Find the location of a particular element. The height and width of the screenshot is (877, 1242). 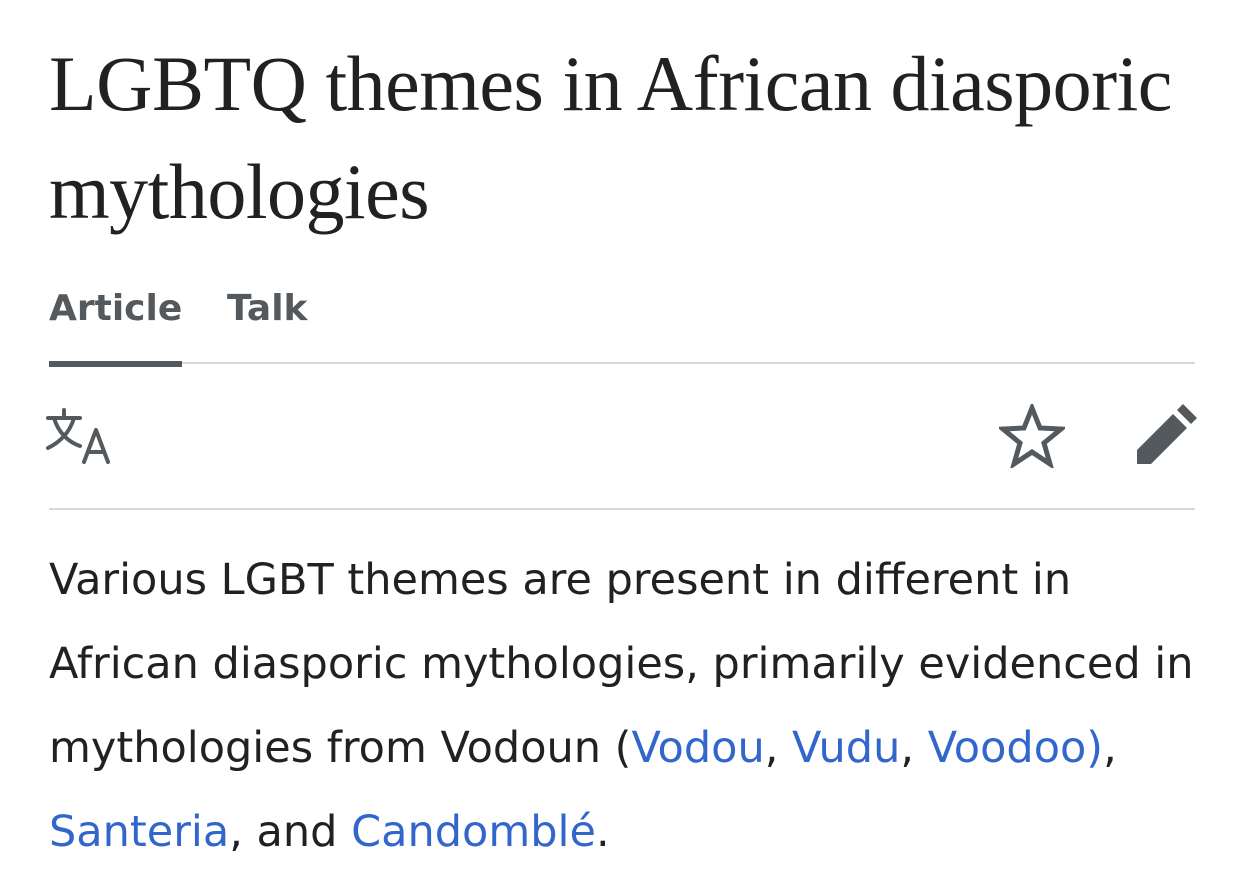

star-icon is located at coordinates (1032, 437).